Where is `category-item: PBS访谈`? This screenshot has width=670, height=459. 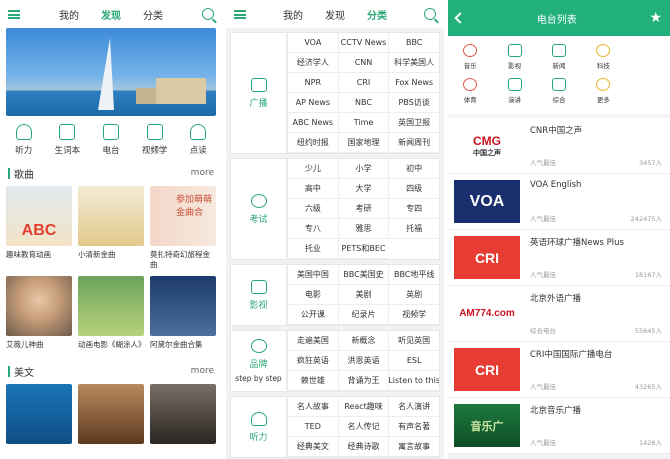
category-item: PBS访谈 is located at coordinates (413, 103).